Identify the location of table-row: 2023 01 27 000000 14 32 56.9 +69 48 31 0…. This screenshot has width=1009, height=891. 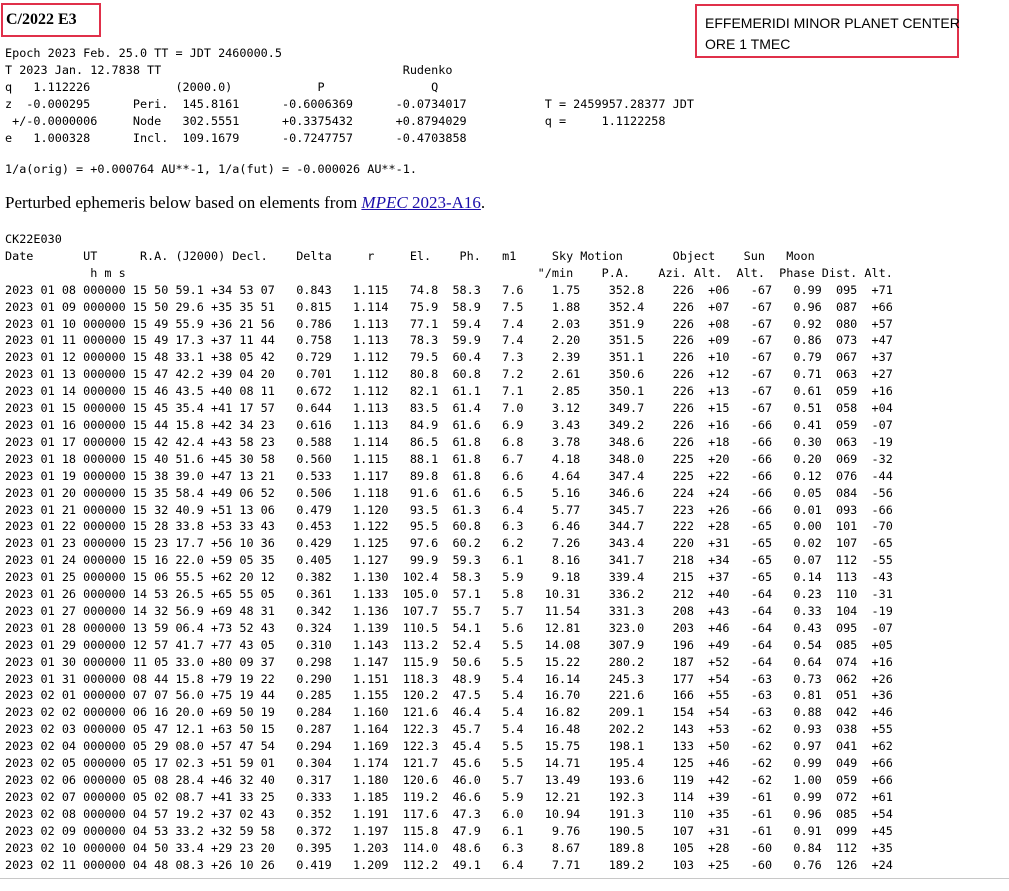
(449, 610).